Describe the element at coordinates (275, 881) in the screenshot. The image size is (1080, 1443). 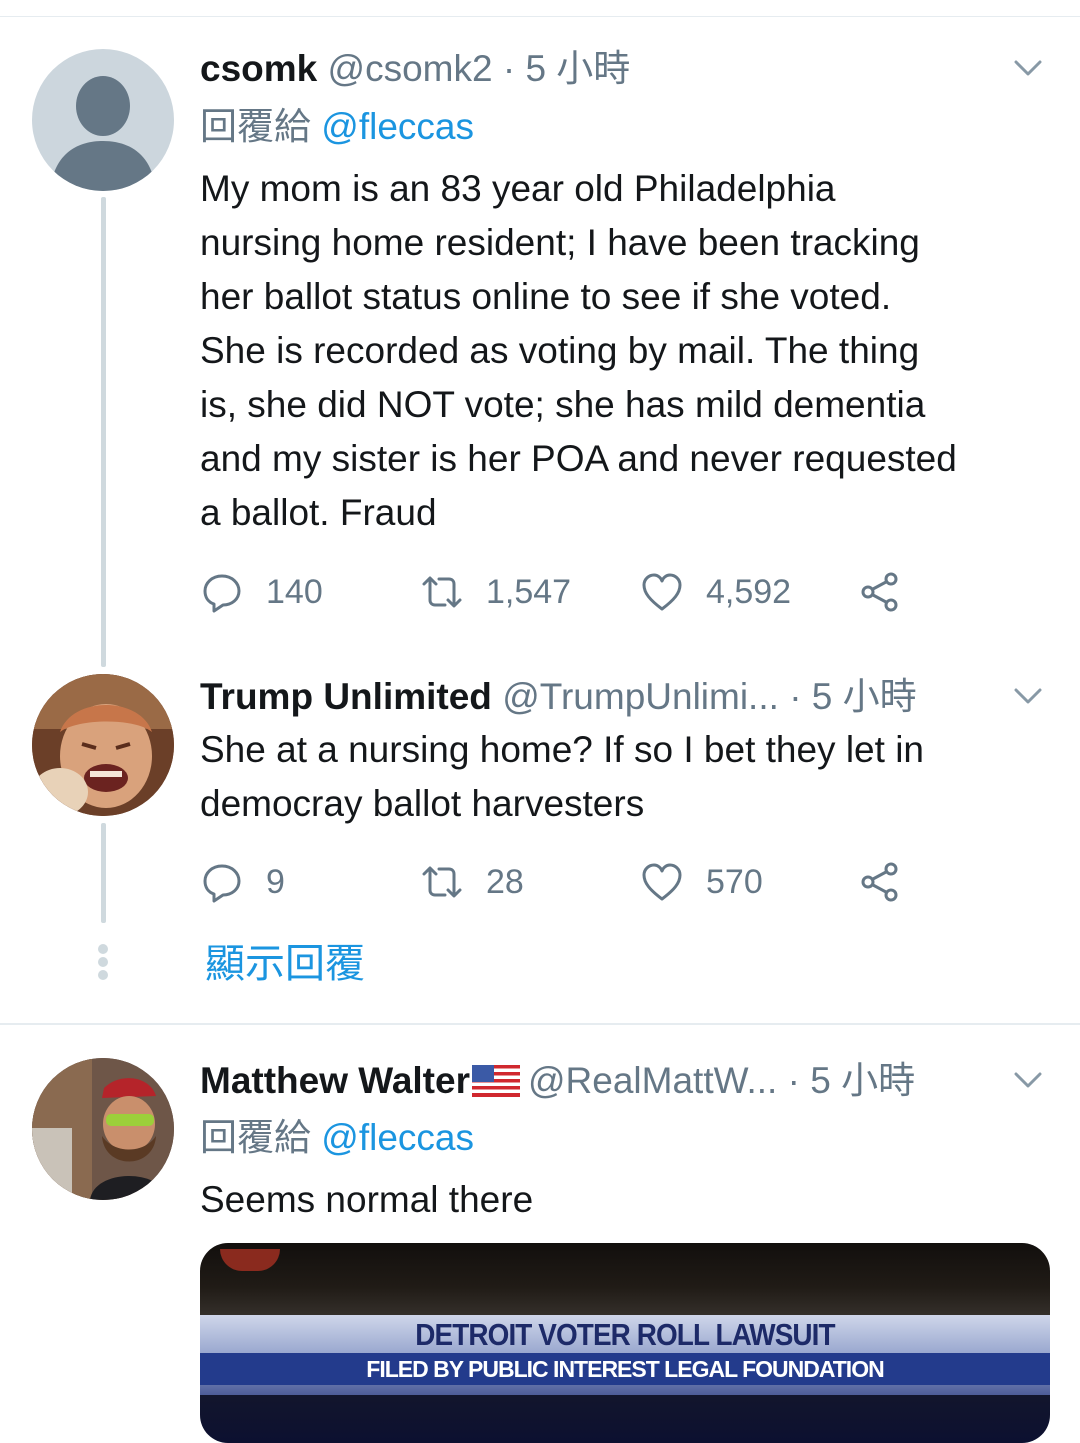
I see `reply-count: 9` at that location.